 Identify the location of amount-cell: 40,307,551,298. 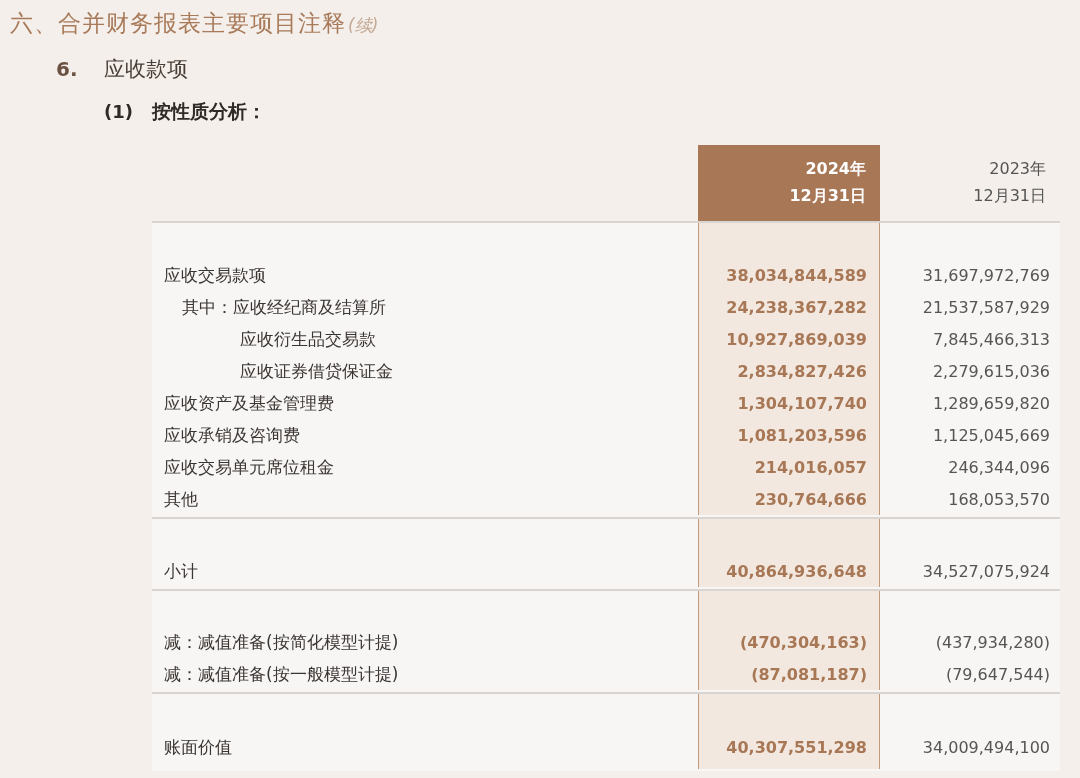
(789, 747).